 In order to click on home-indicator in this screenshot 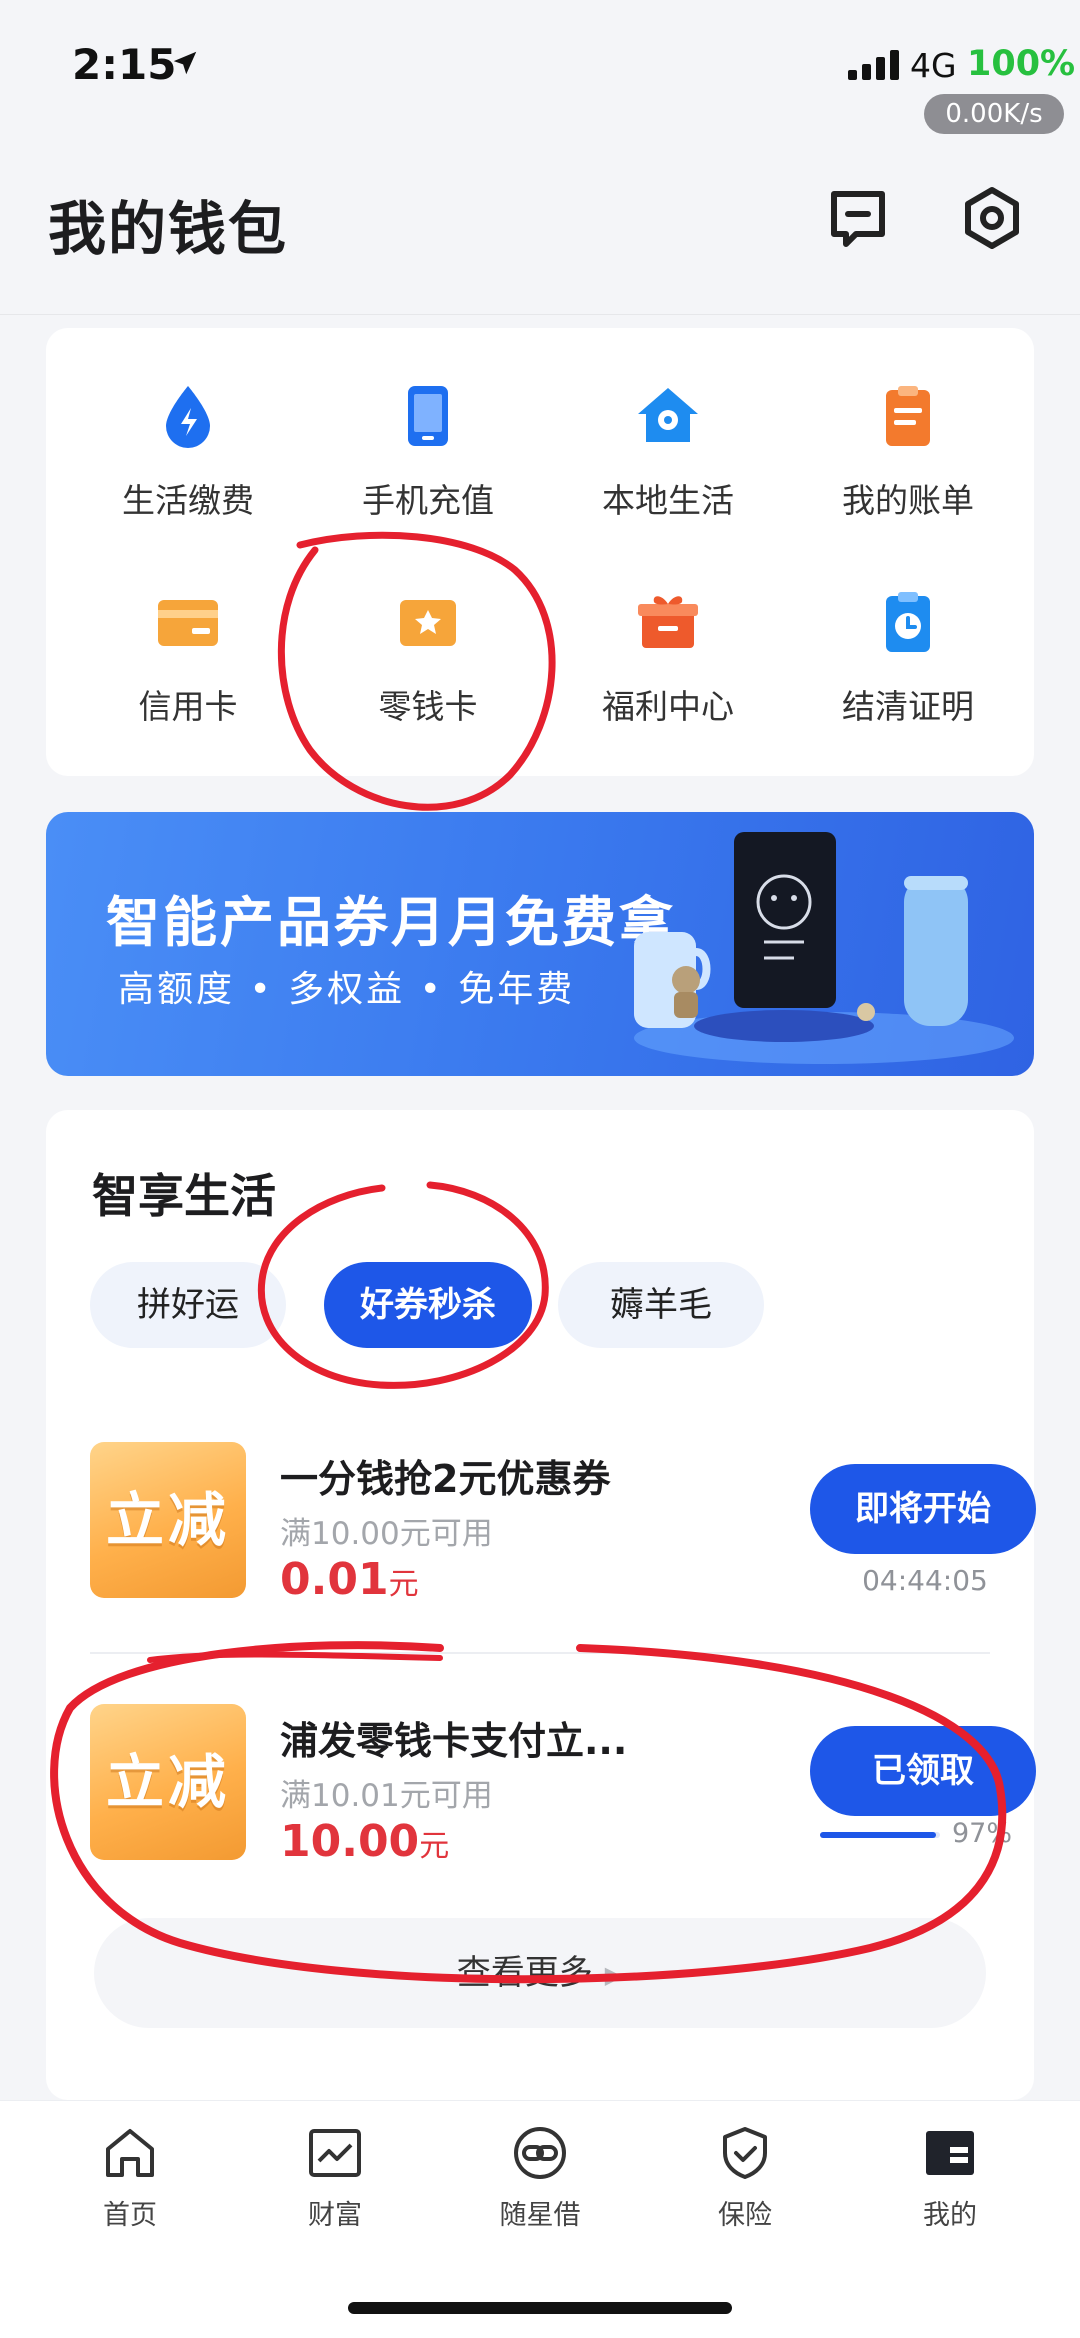, I will do `click(540, 2308)`.